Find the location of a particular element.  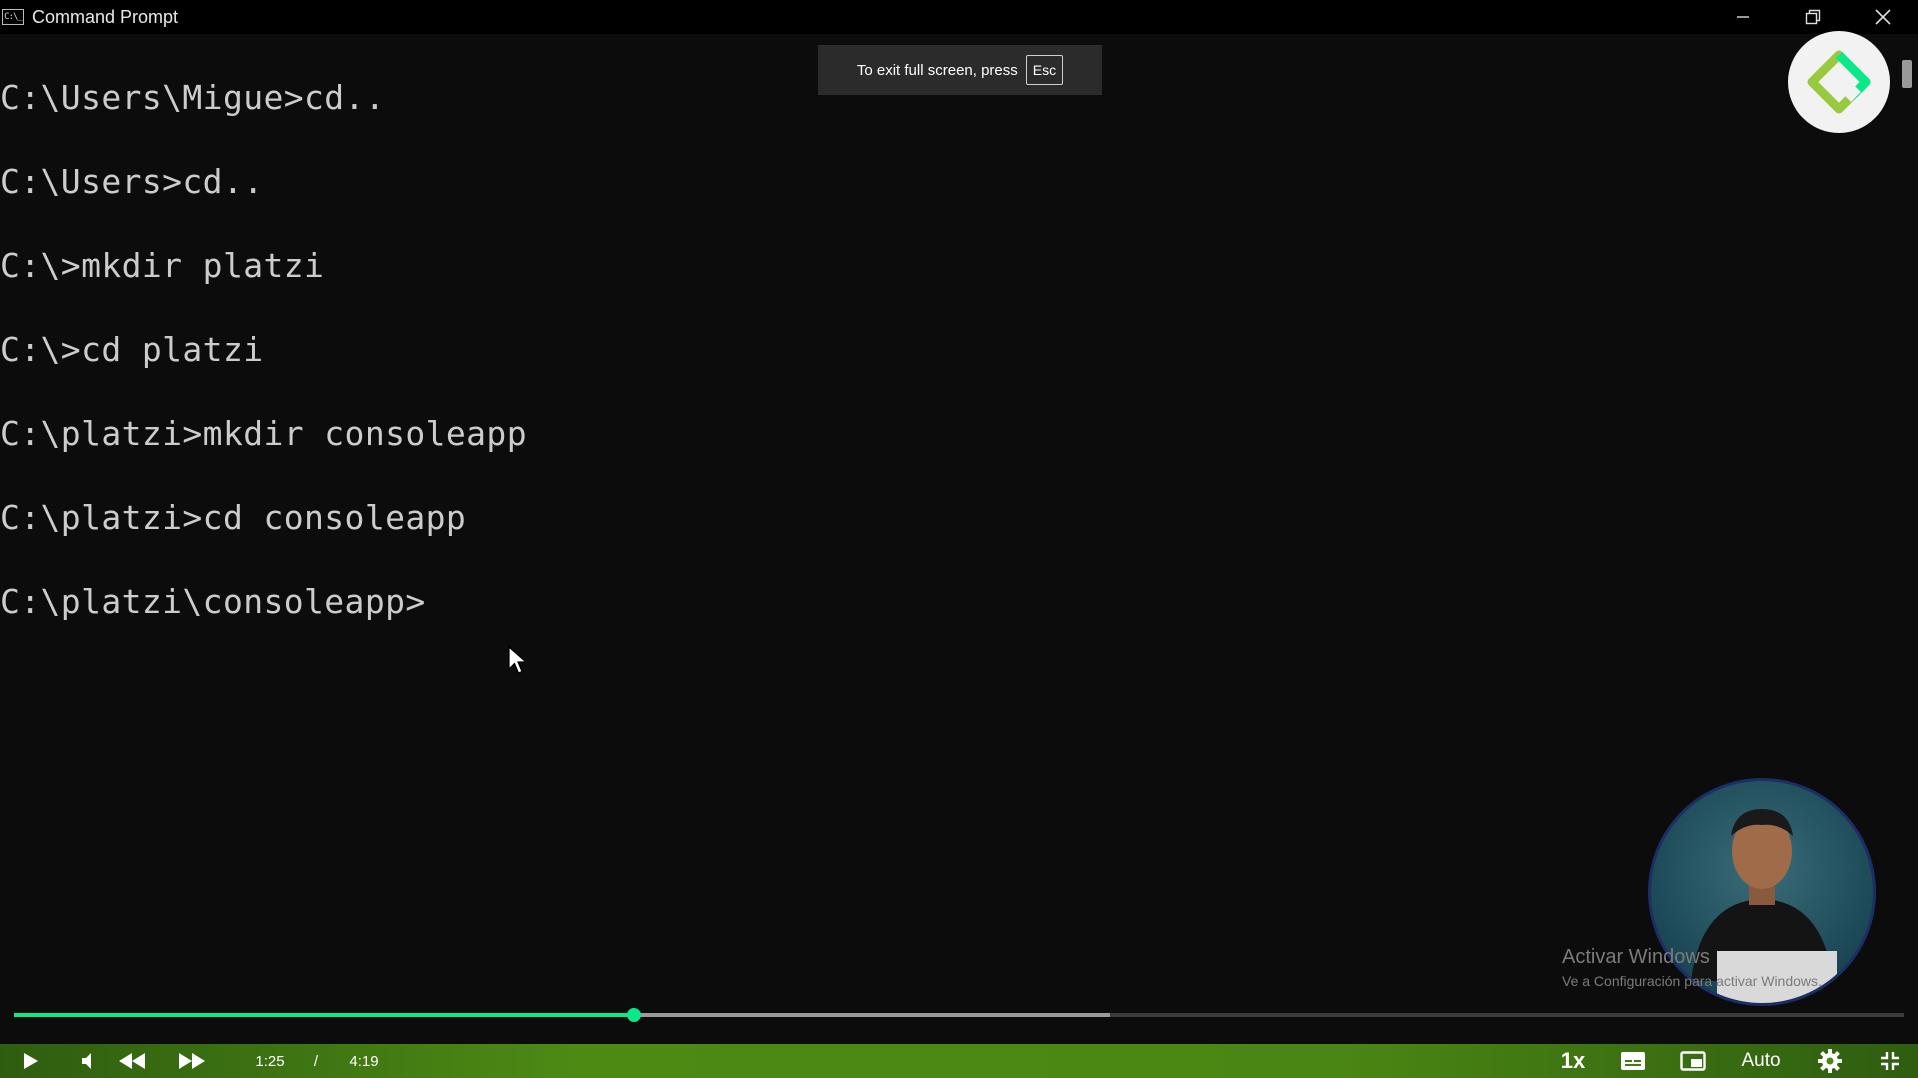

play-button is located at coordinates (31, 1061).